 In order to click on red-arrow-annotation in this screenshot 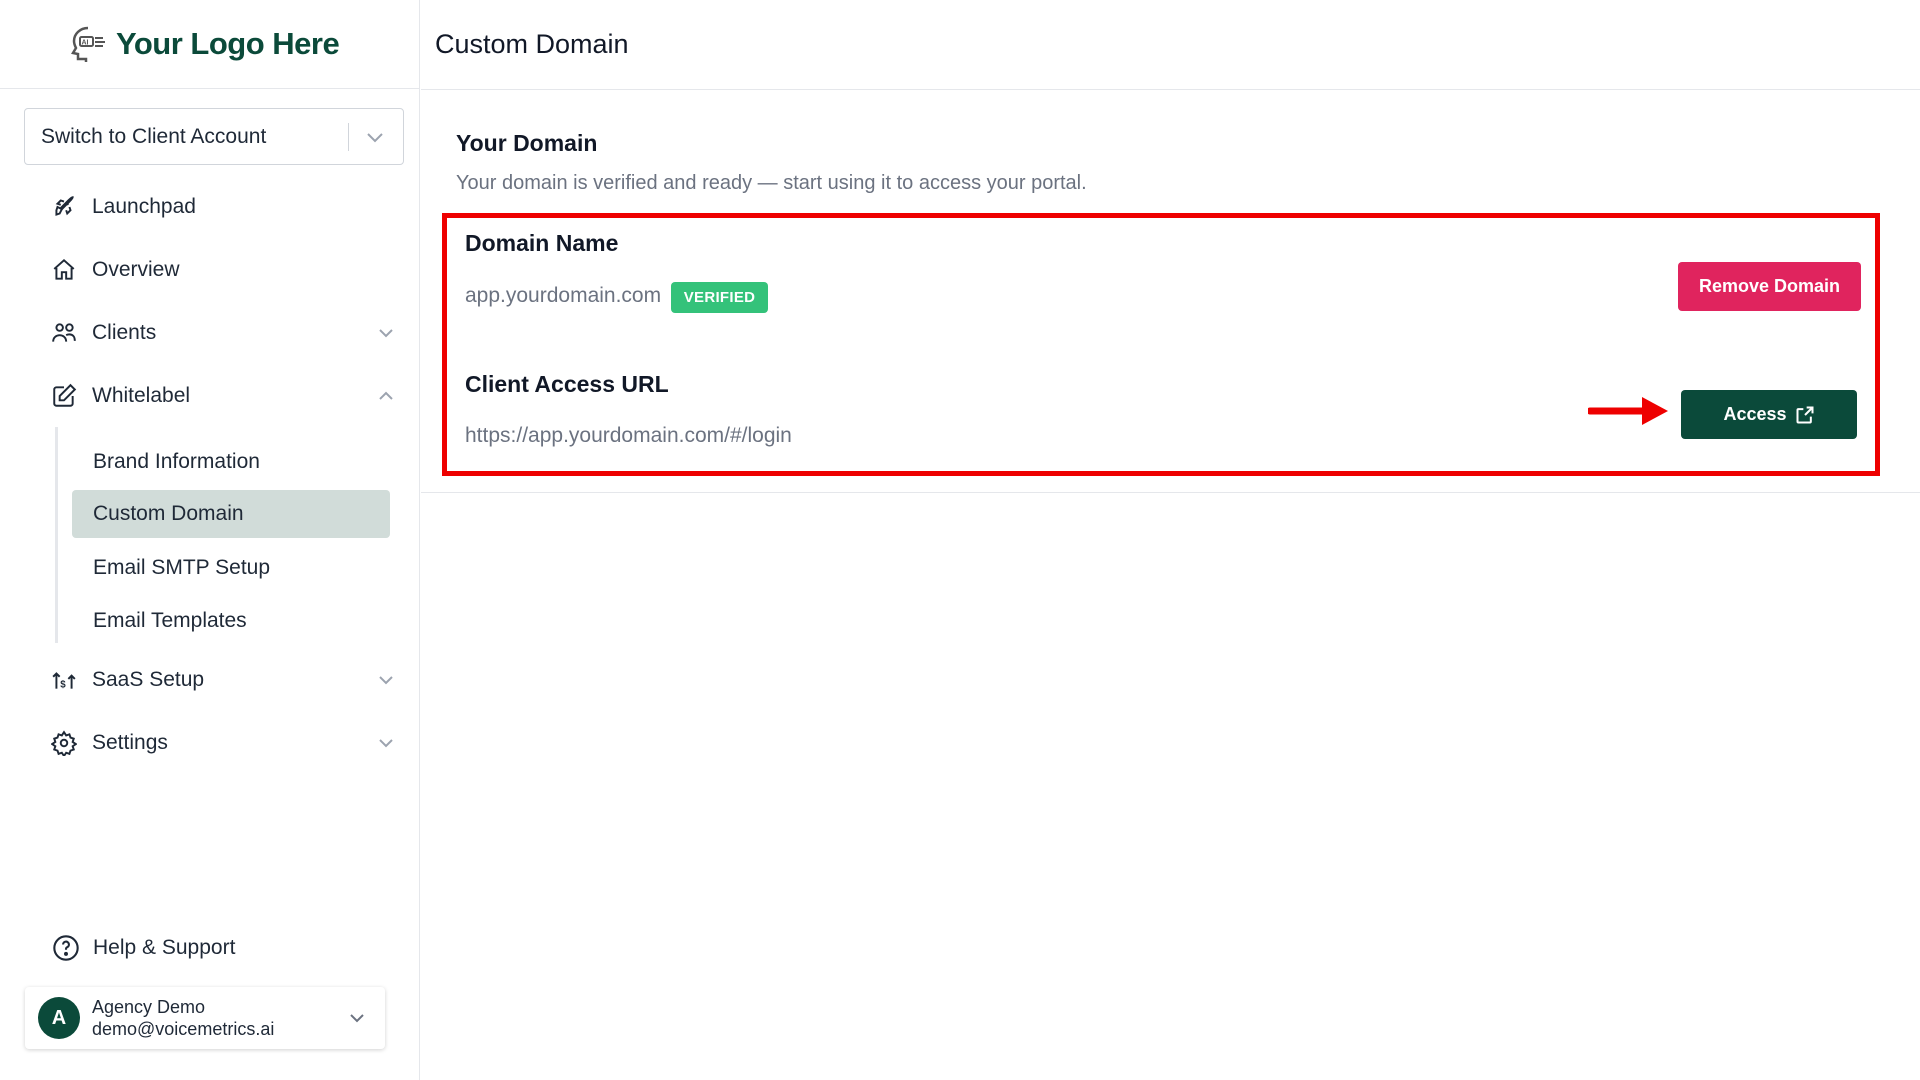, I will do `click(1628, 411)`.